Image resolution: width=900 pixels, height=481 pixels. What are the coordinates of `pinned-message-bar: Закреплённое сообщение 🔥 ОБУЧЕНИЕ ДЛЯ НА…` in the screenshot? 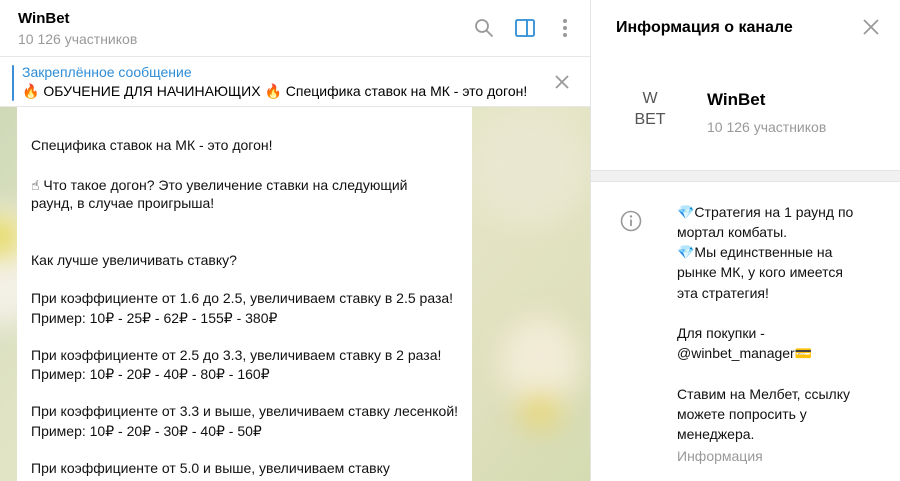 It's located at (295, 82).